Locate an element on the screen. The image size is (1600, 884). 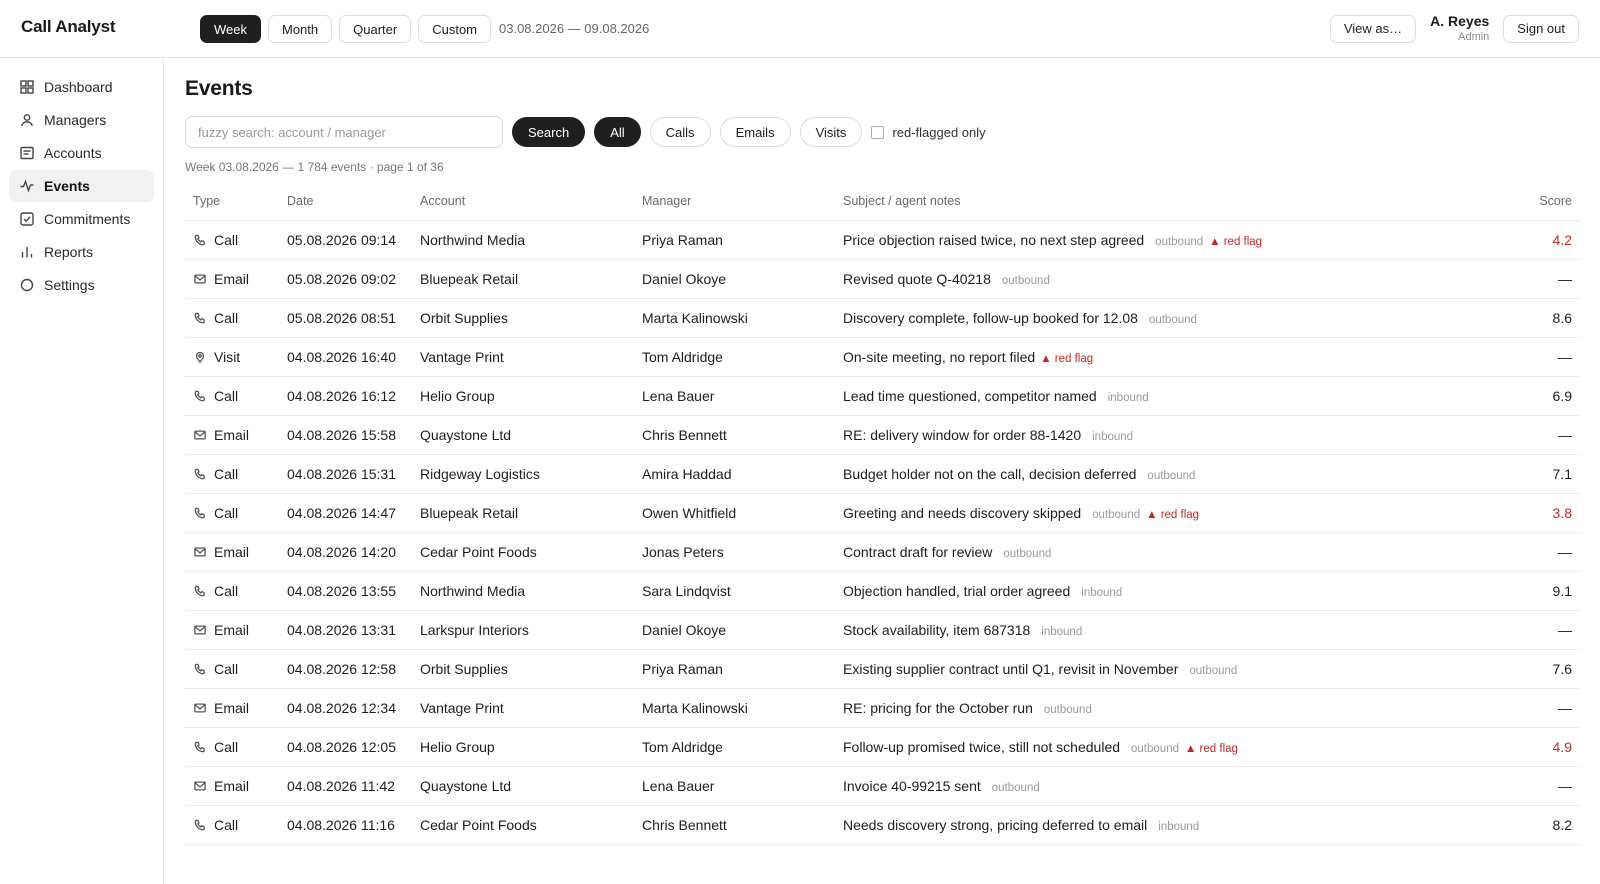
column-header-score: Score is located at coordinates (1550, 201).